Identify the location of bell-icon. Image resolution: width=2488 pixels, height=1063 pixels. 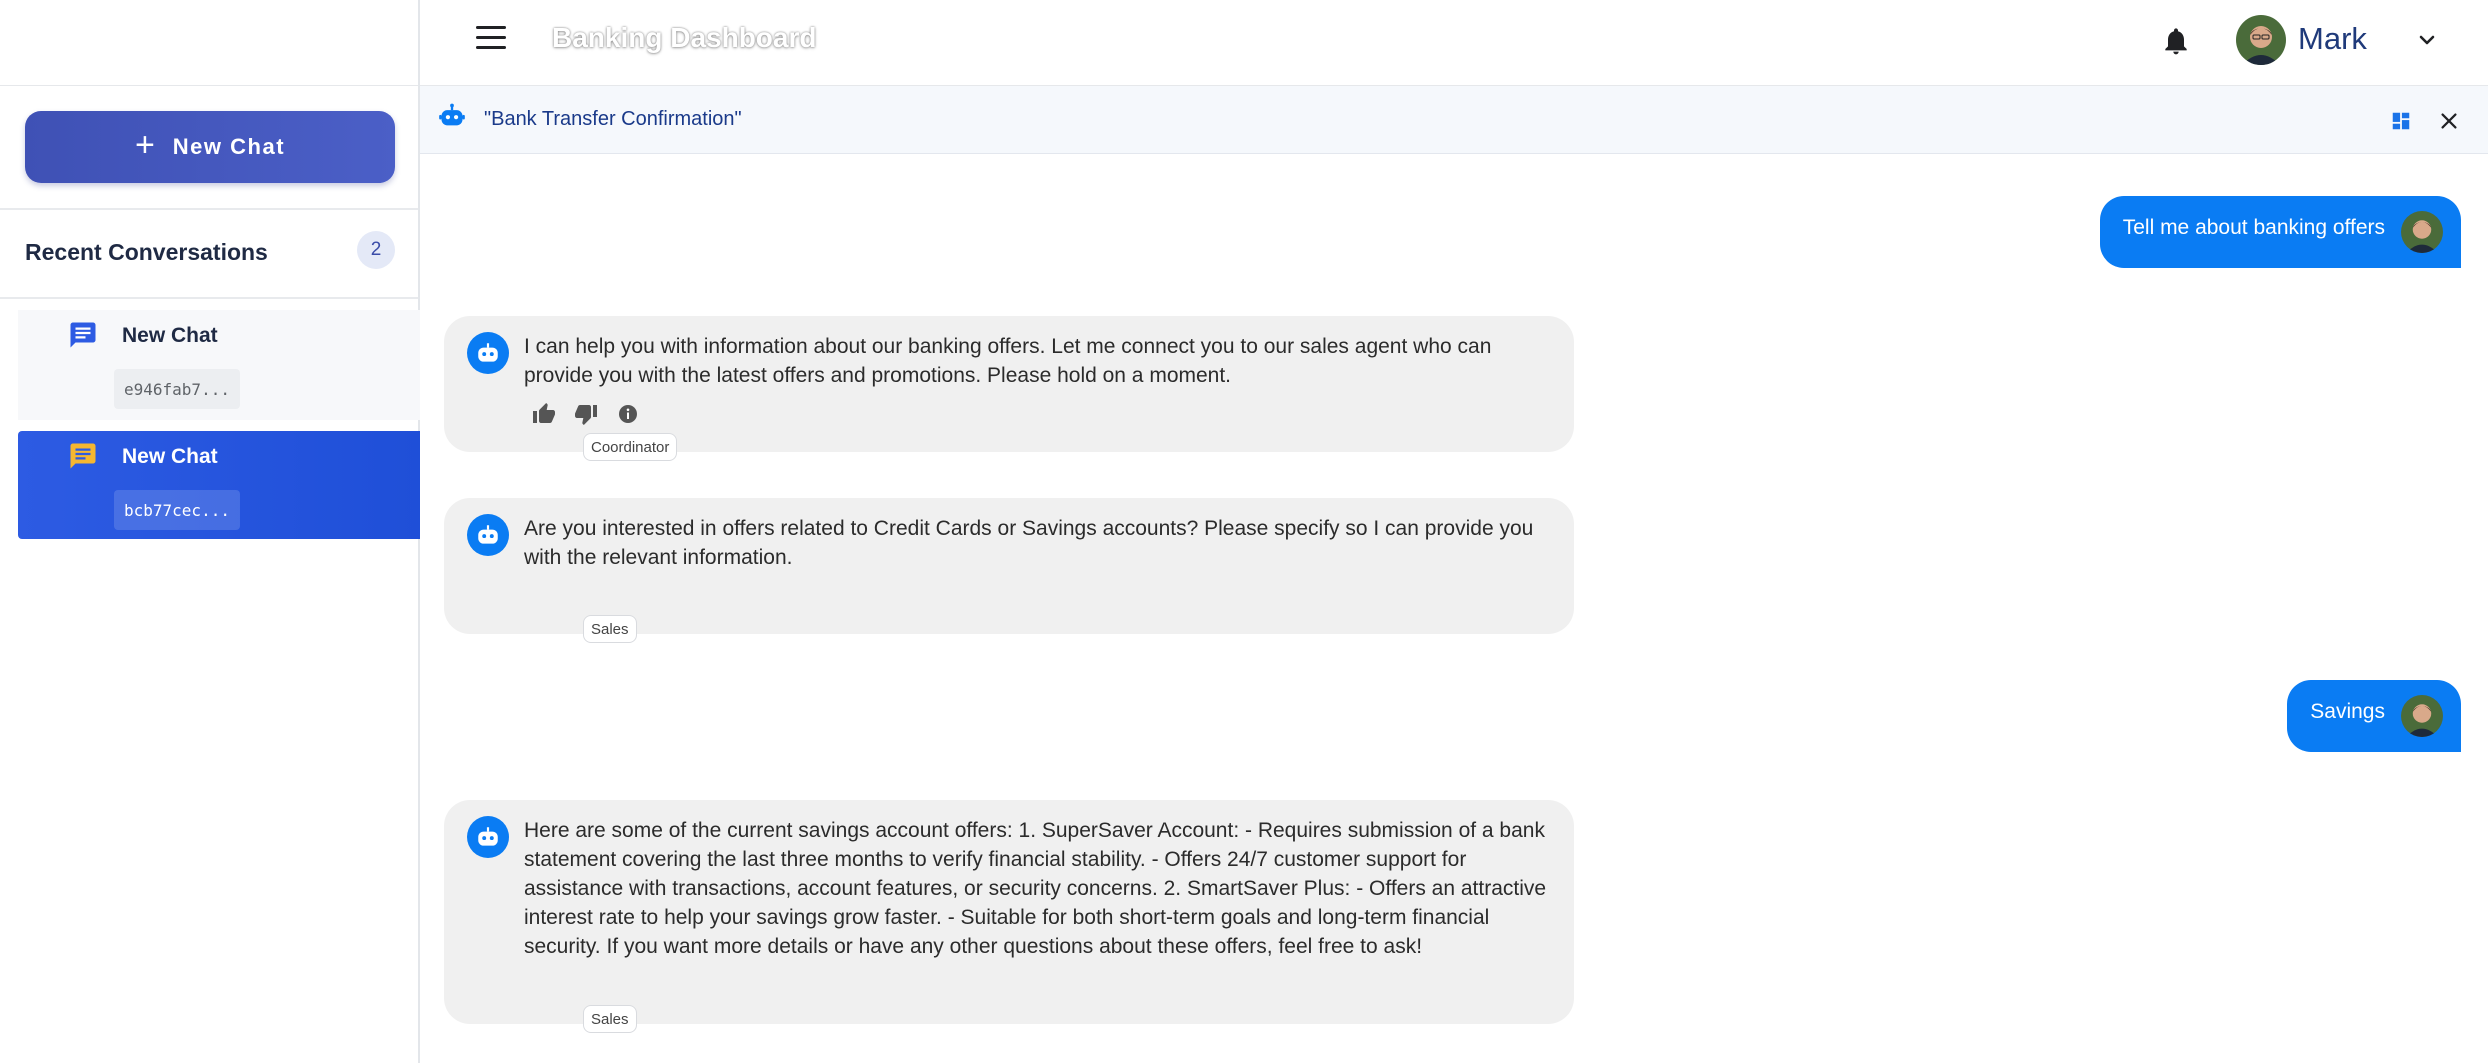
(2176, 41).